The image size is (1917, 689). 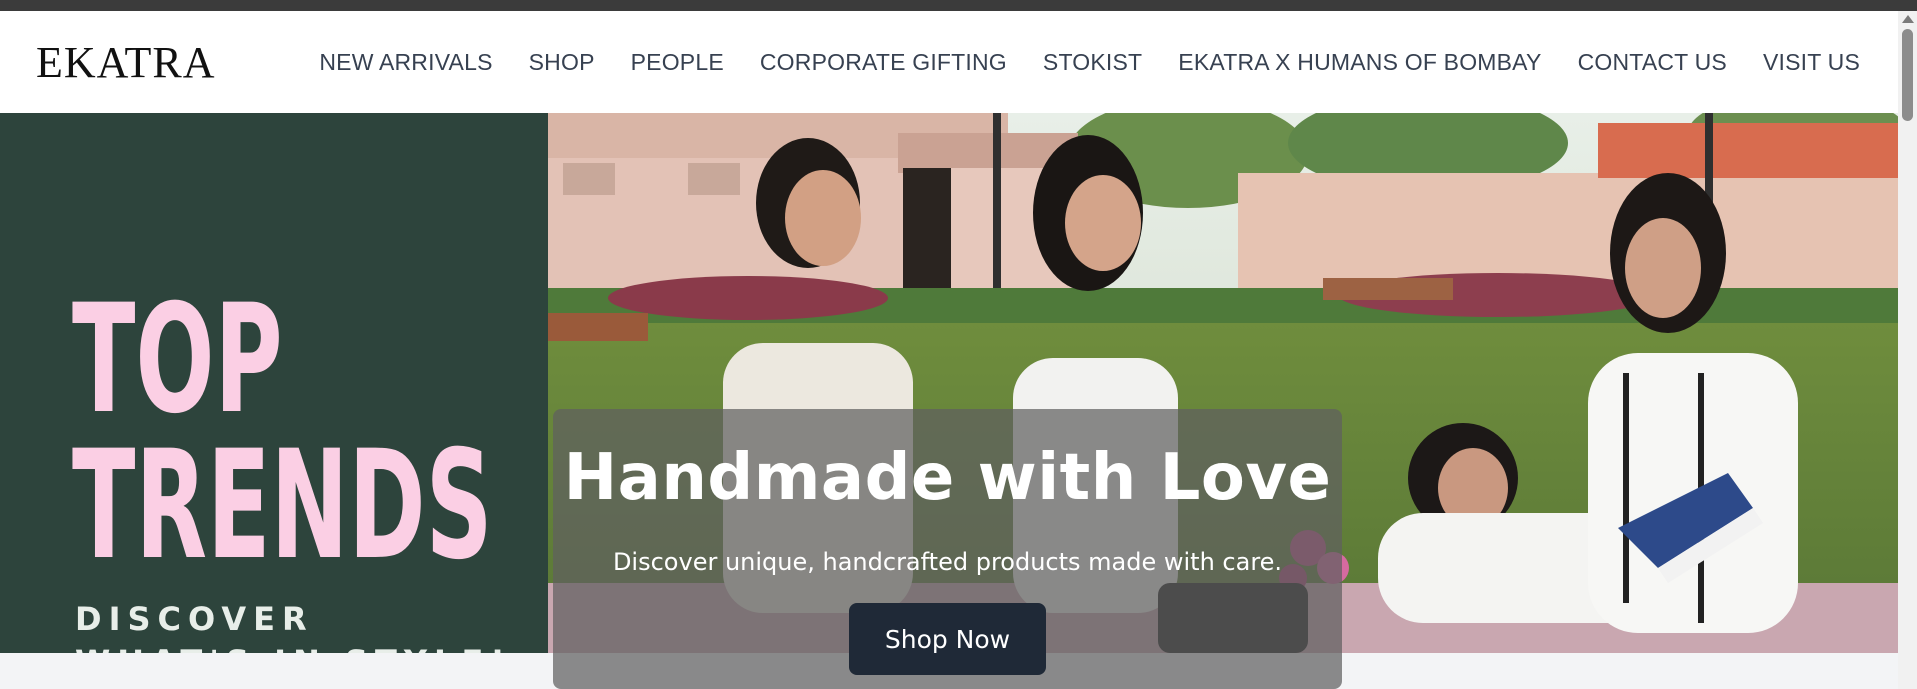 I want to click on nav-visit-us: VISIT US, so click(x=1811, y=62).